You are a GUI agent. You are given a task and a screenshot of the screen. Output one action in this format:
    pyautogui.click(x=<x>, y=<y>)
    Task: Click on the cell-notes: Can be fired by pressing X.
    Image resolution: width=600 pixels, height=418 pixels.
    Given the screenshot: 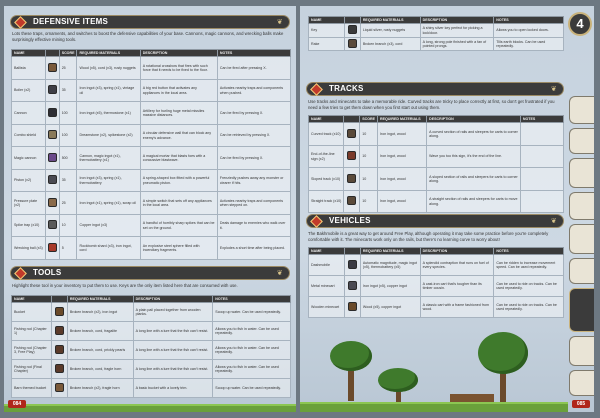 What is the action you would take?
    pyautogui.click(x=254, y=113)
    